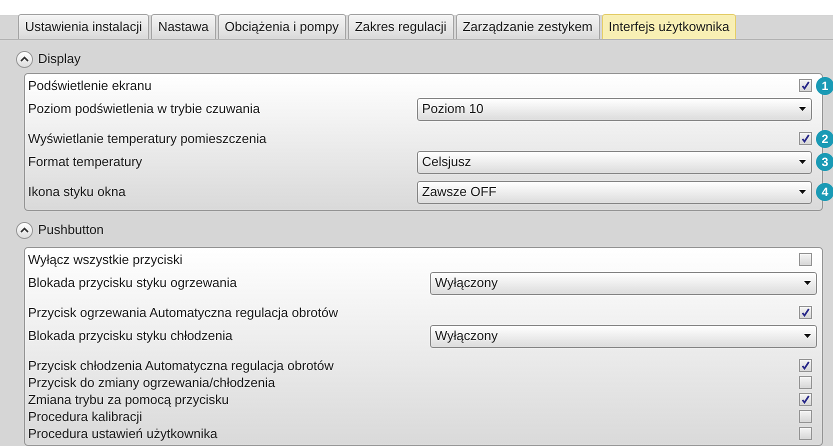  I want to click on setting-label: Format temperatury, so click(85, 162).